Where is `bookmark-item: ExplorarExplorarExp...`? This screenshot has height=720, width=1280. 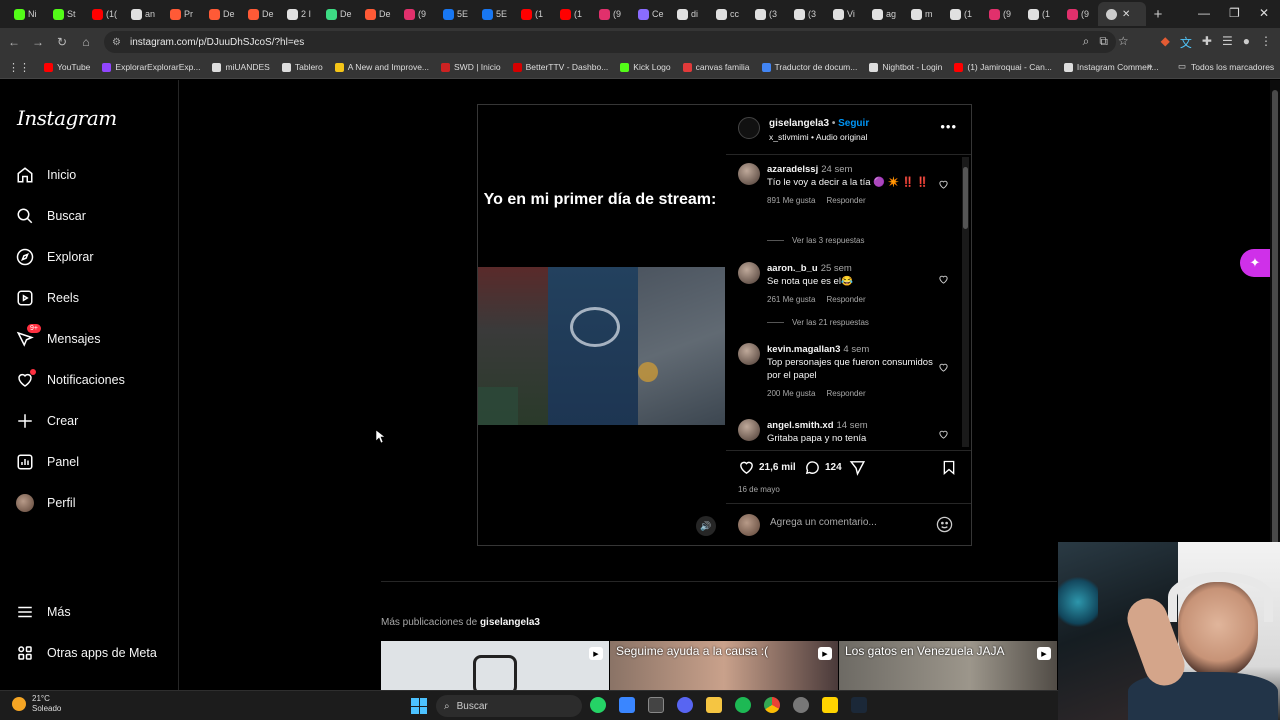 bookmark-item: ExplorarExplorarExp... is located at coordinates (151, 67).